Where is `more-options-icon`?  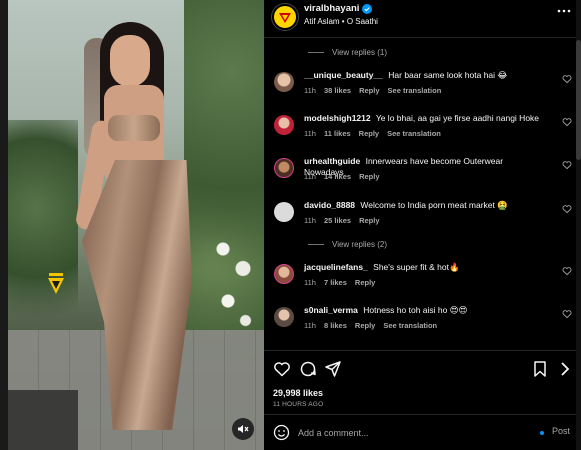 more-options-icon is located at coordinates (564, 11).